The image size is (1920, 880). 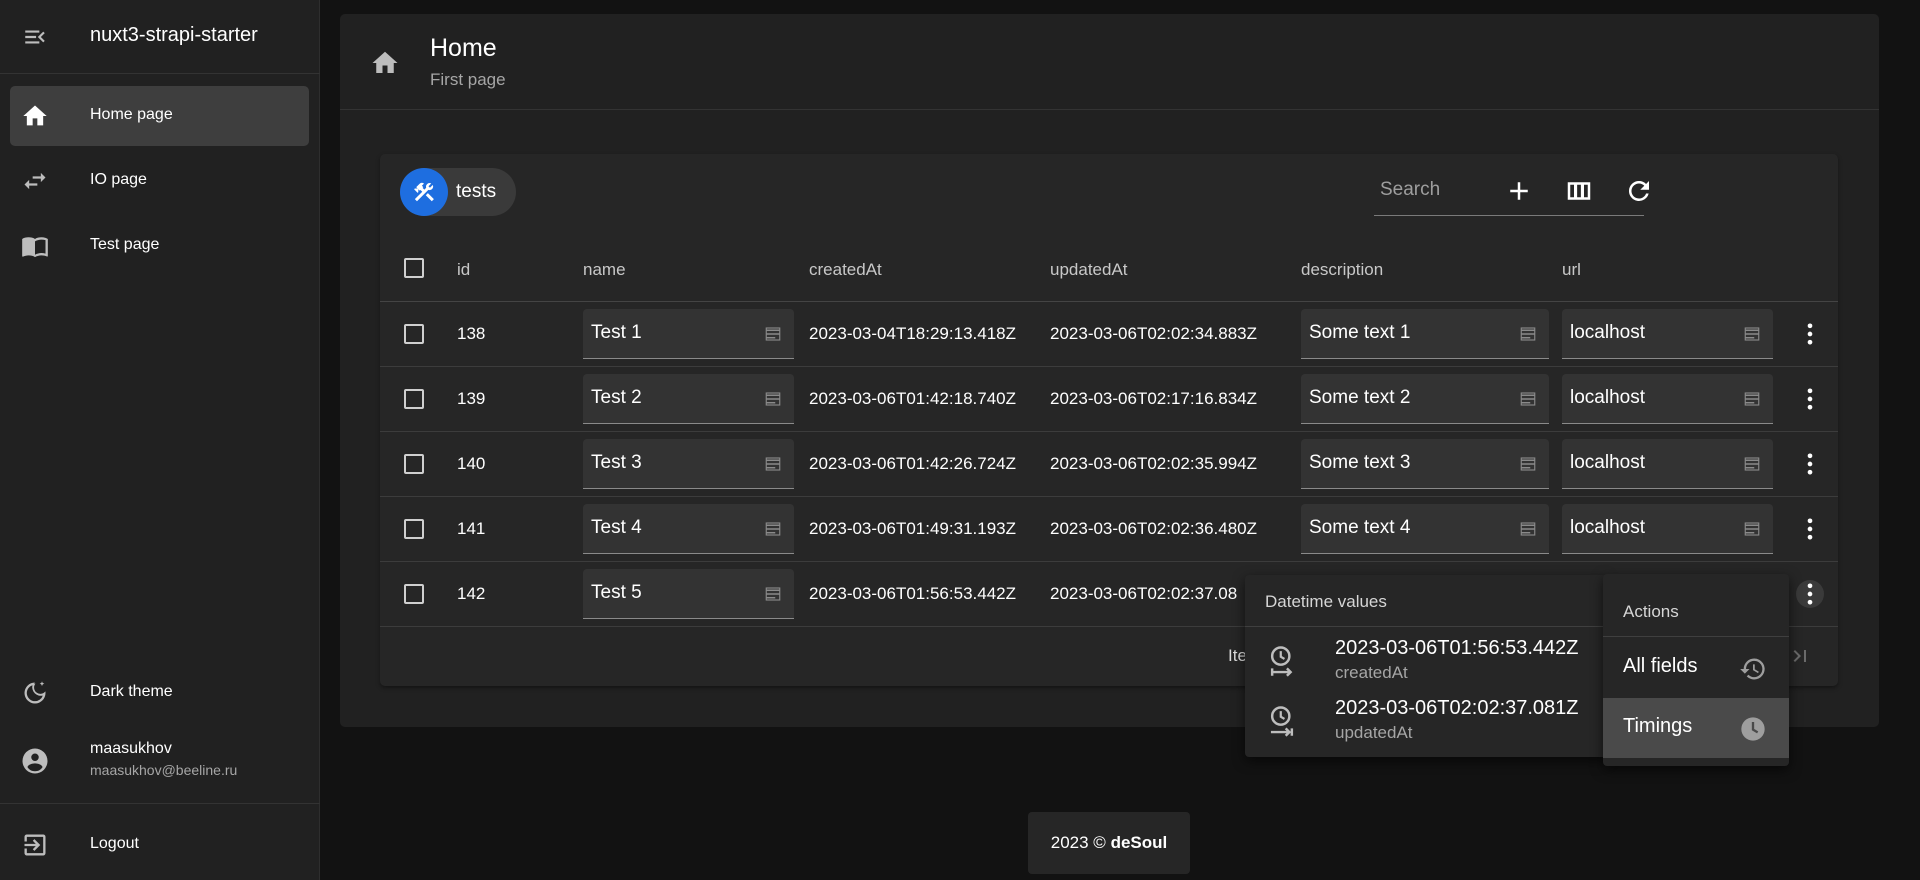 I want to click on cell-updatedat: 2023-03-06T02:02:36.480Z, so click(x=1153, y=528).